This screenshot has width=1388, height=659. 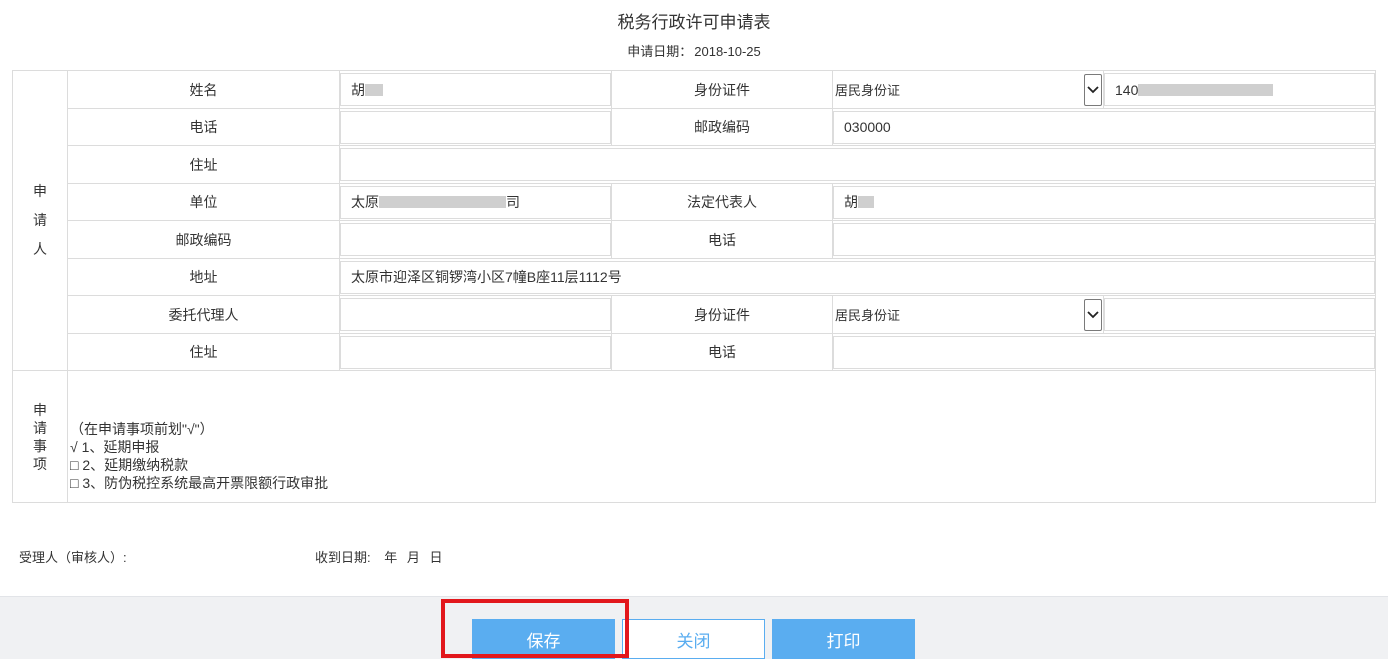 I want to click on legal-rep-cell: 胡, so click(x=1104, y=202).